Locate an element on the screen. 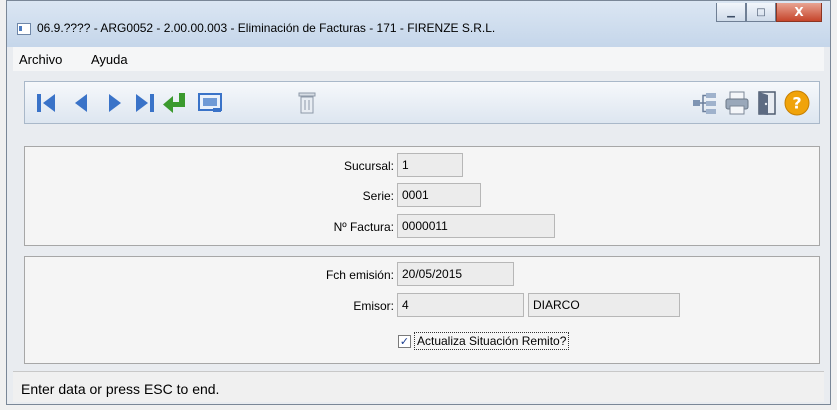 The height and width of the screenshot is (410, 837). printer-icon is located at coordinates (737, 103).